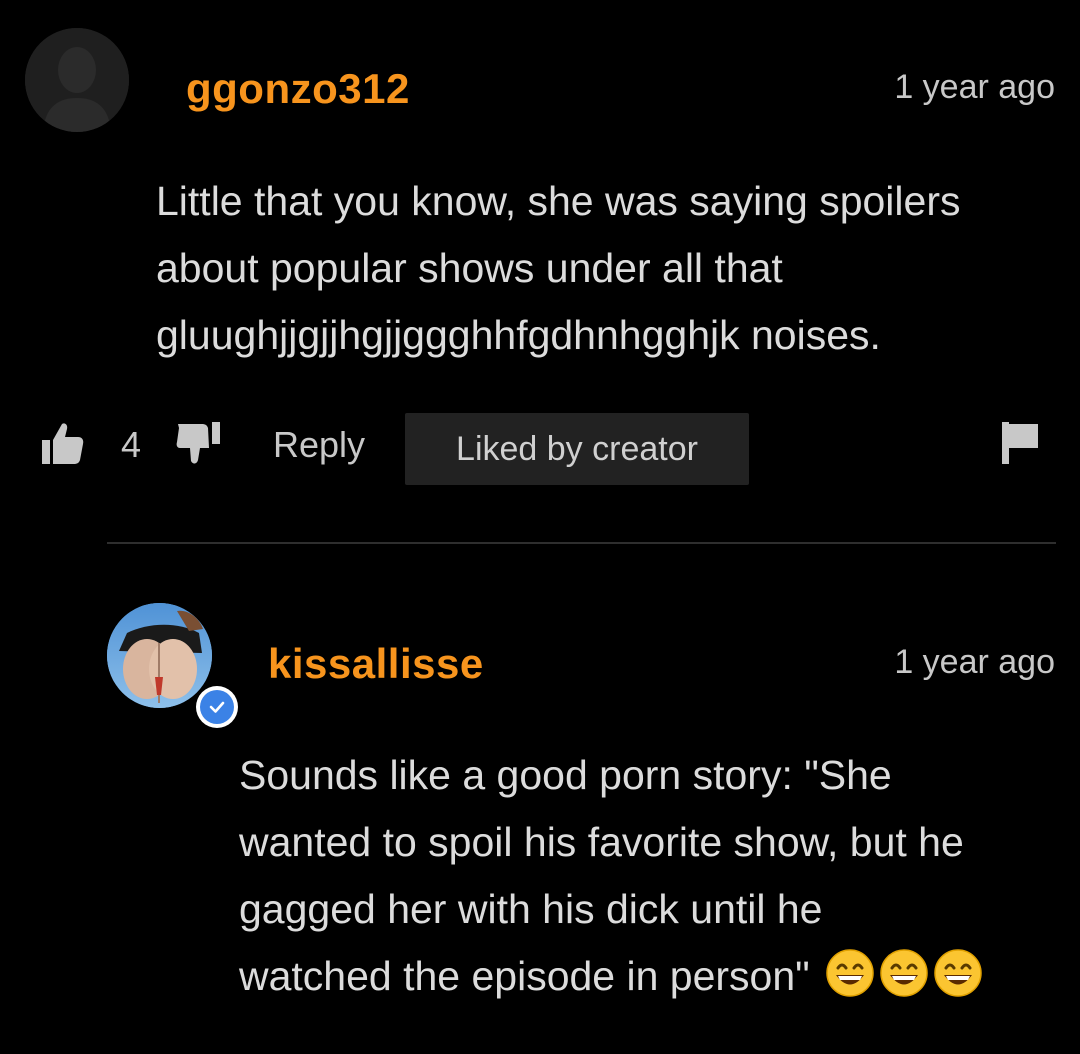 The image size is (1080, 1054). What do you see at coordinates (518, 335) in the screenshot?
I see `comment-body-line: gluughjjgjjhgjjggghhfgdhnhgghjk noises.` at bounding box center [518, 335].